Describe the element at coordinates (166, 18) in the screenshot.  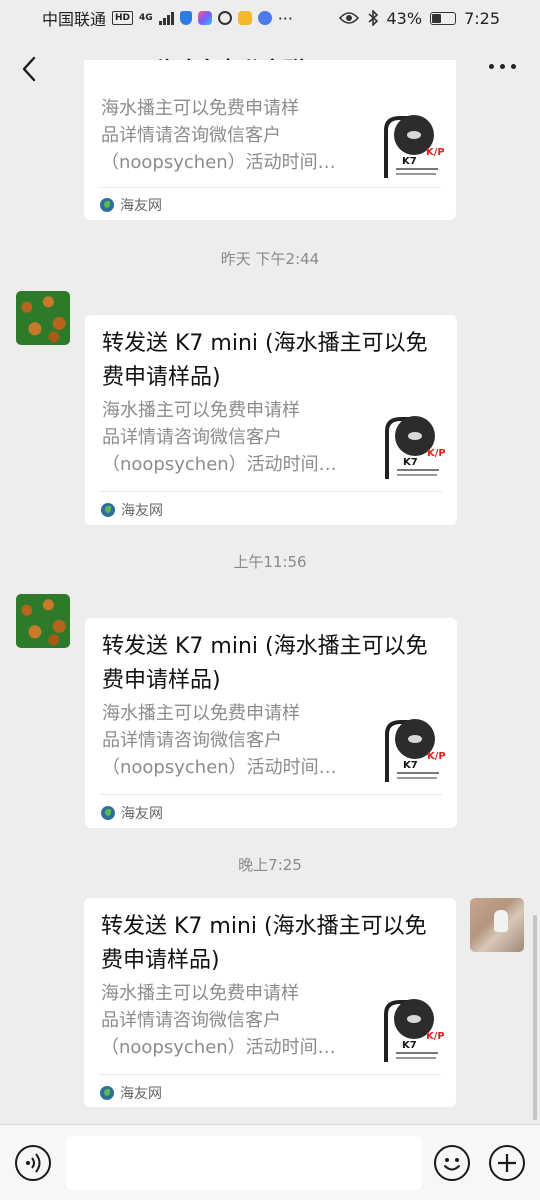
I see `signal-icon` at that location.